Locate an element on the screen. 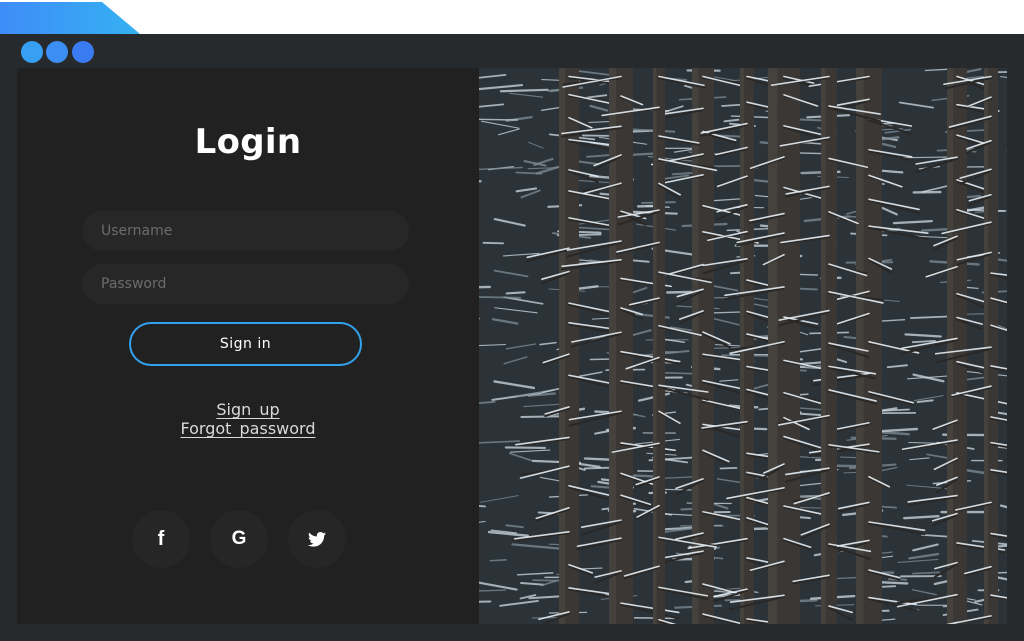  browser-tab is located at coordinates (70, 18).